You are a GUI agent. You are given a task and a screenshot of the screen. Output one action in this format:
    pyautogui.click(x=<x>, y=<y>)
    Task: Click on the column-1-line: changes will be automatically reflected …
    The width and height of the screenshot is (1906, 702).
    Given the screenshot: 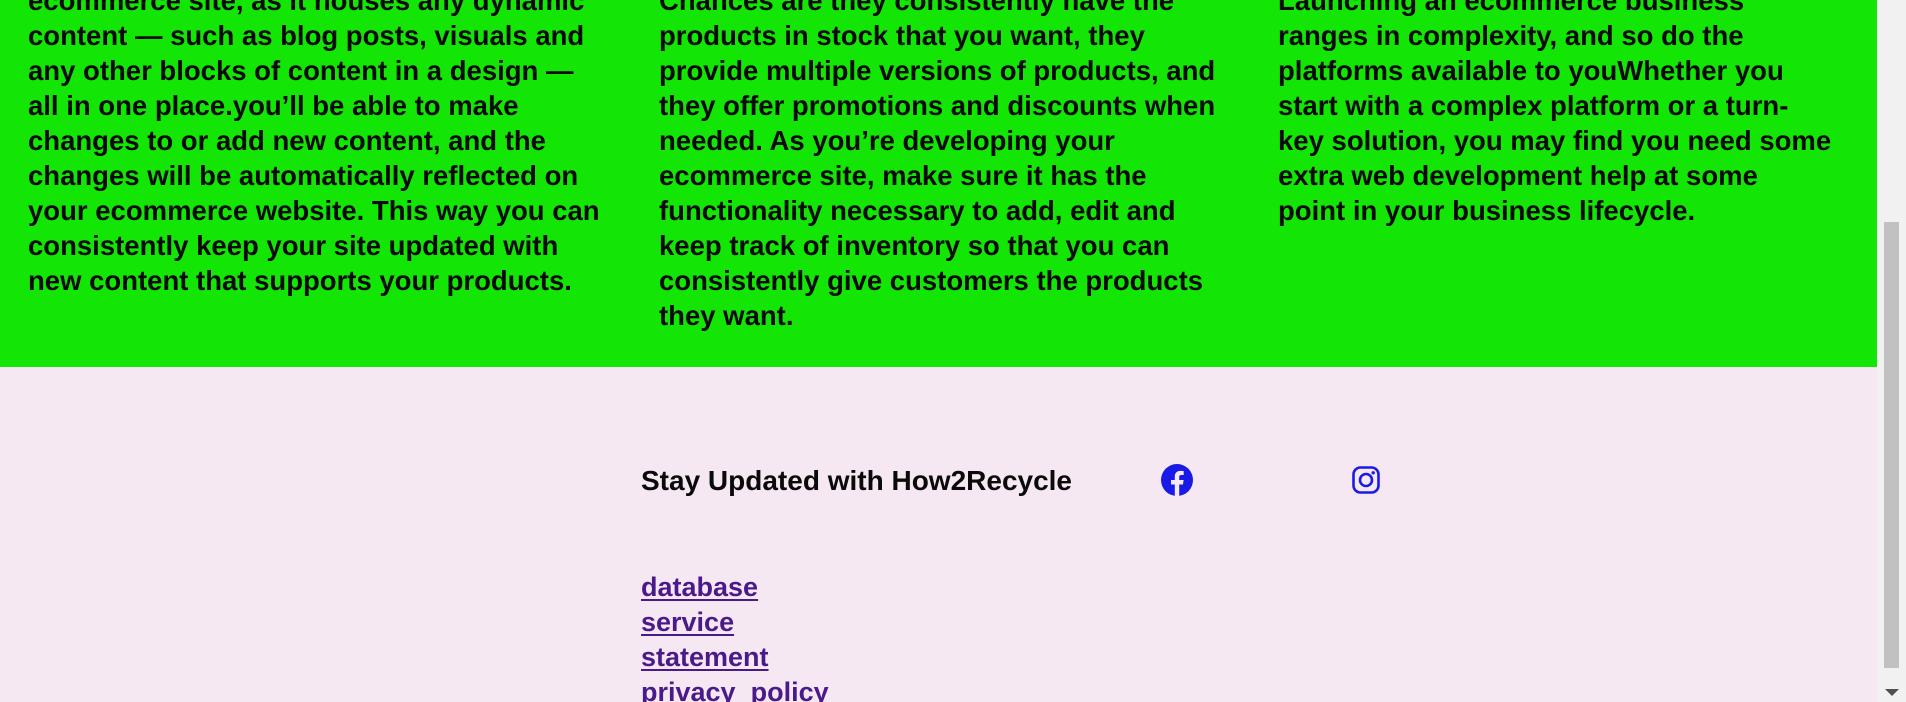 What is the action you would take?
    pyautogui.click(x=303, y=175)
    